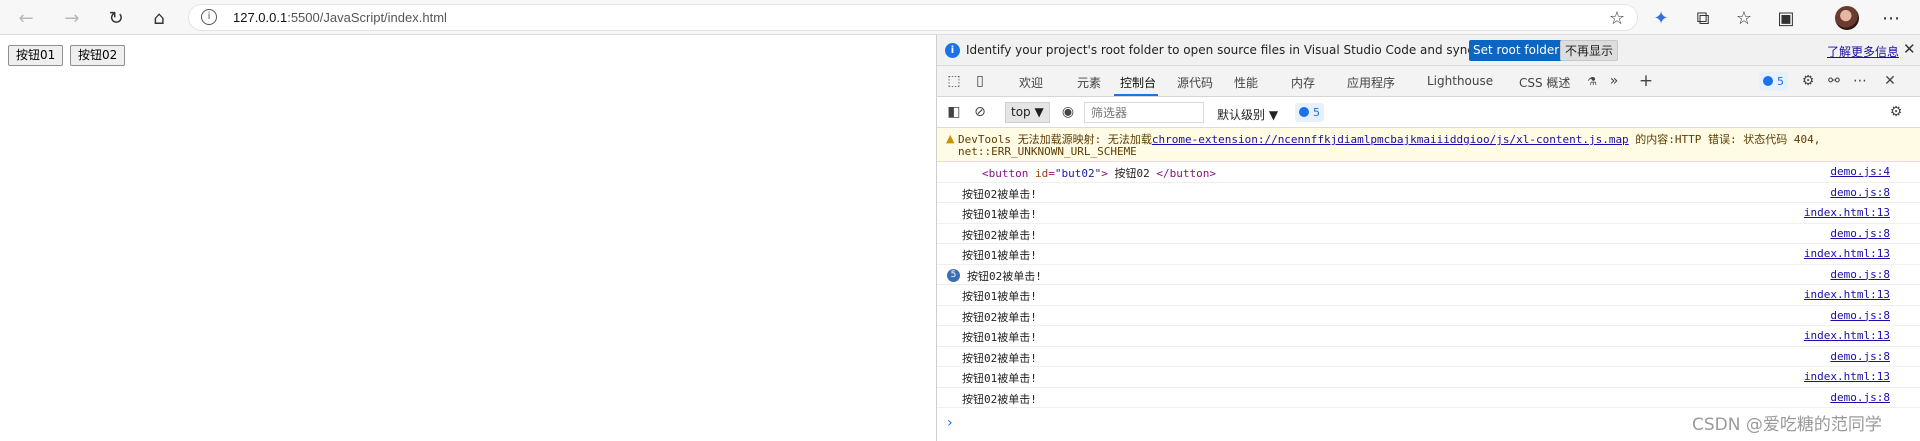 This screenshot has height=441, width=1920. I want to click on tab-sources: 源代码, so click(1195, 82).